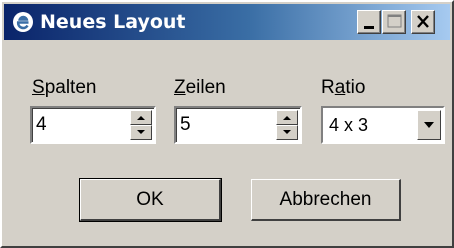  I want to click on spalten-stepper: 4, so click(93, 125).